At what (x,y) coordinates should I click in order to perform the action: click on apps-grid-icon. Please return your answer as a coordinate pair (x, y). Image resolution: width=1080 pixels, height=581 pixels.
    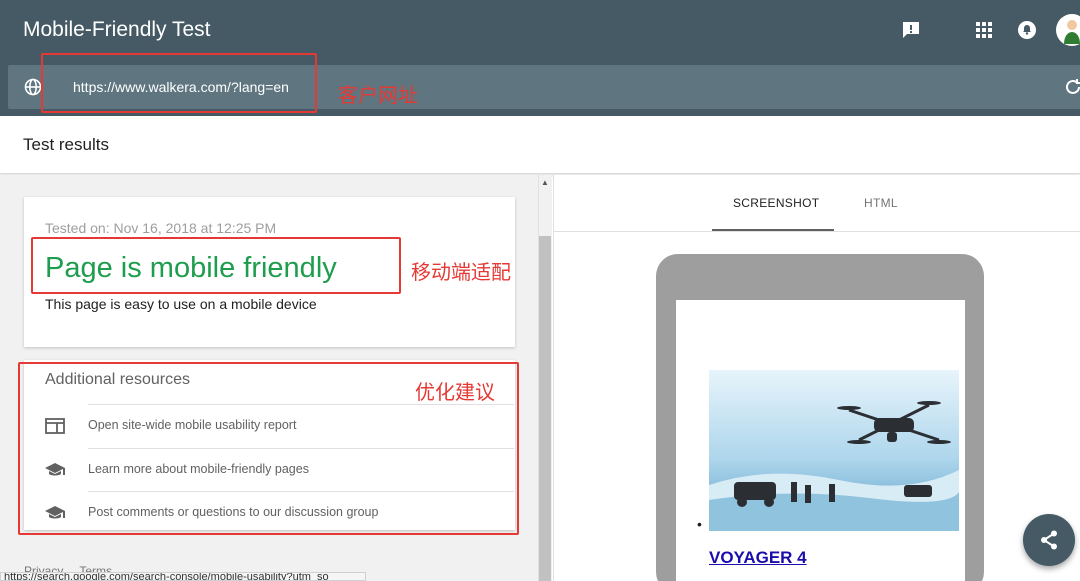
    Looking at the image, I should click on (984, 30).